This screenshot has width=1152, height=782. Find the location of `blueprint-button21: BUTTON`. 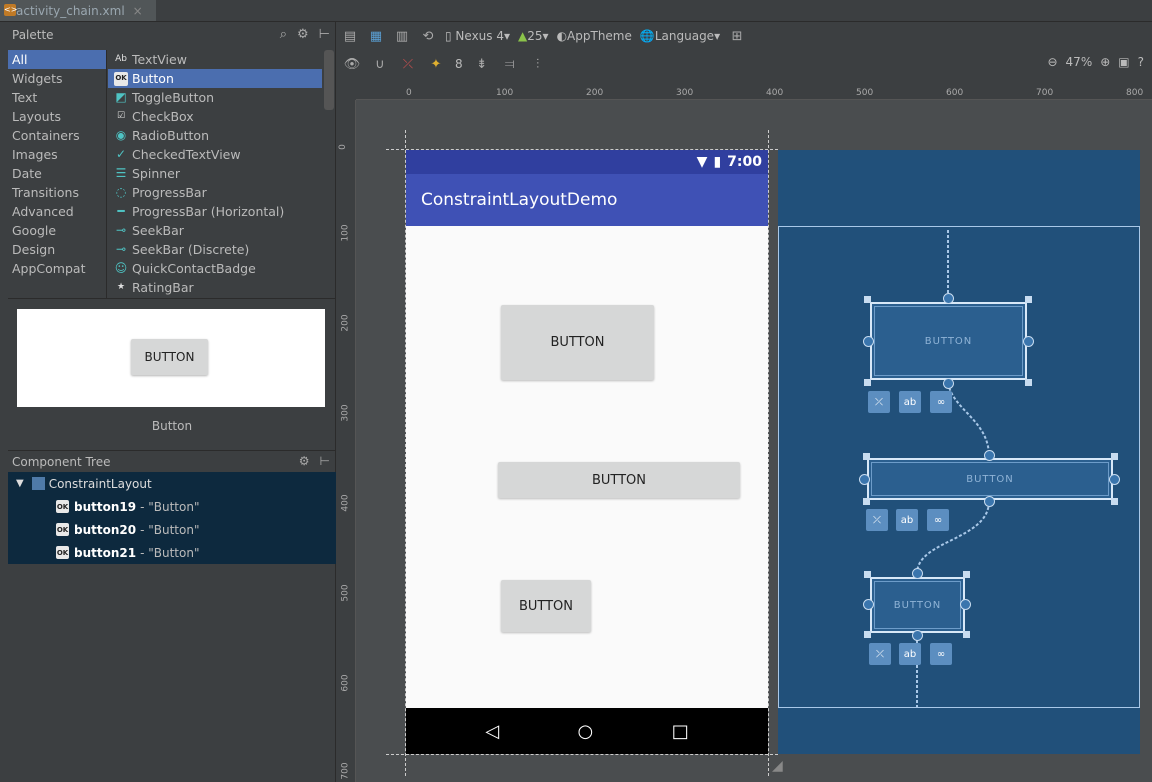

blueprint-button21: BUTTON is located at coordinates (917, 605).